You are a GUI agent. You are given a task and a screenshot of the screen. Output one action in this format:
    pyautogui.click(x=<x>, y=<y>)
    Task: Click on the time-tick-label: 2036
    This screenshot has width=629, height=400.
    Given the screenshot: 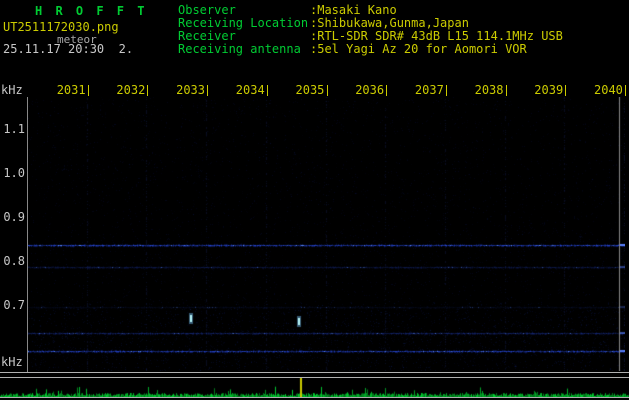 What is the action you would take?
    pyautogui.click(x=370, y=90)
    